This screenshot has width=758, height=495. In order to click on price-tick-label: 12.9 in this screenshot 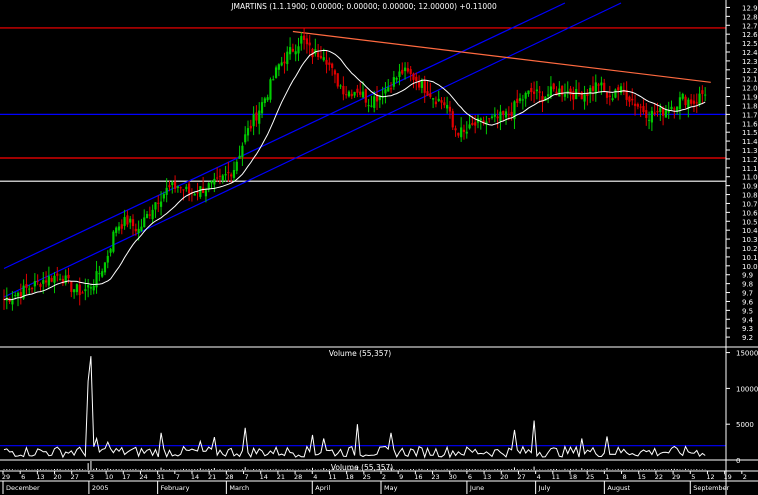, I will do `click(750, 8)`.